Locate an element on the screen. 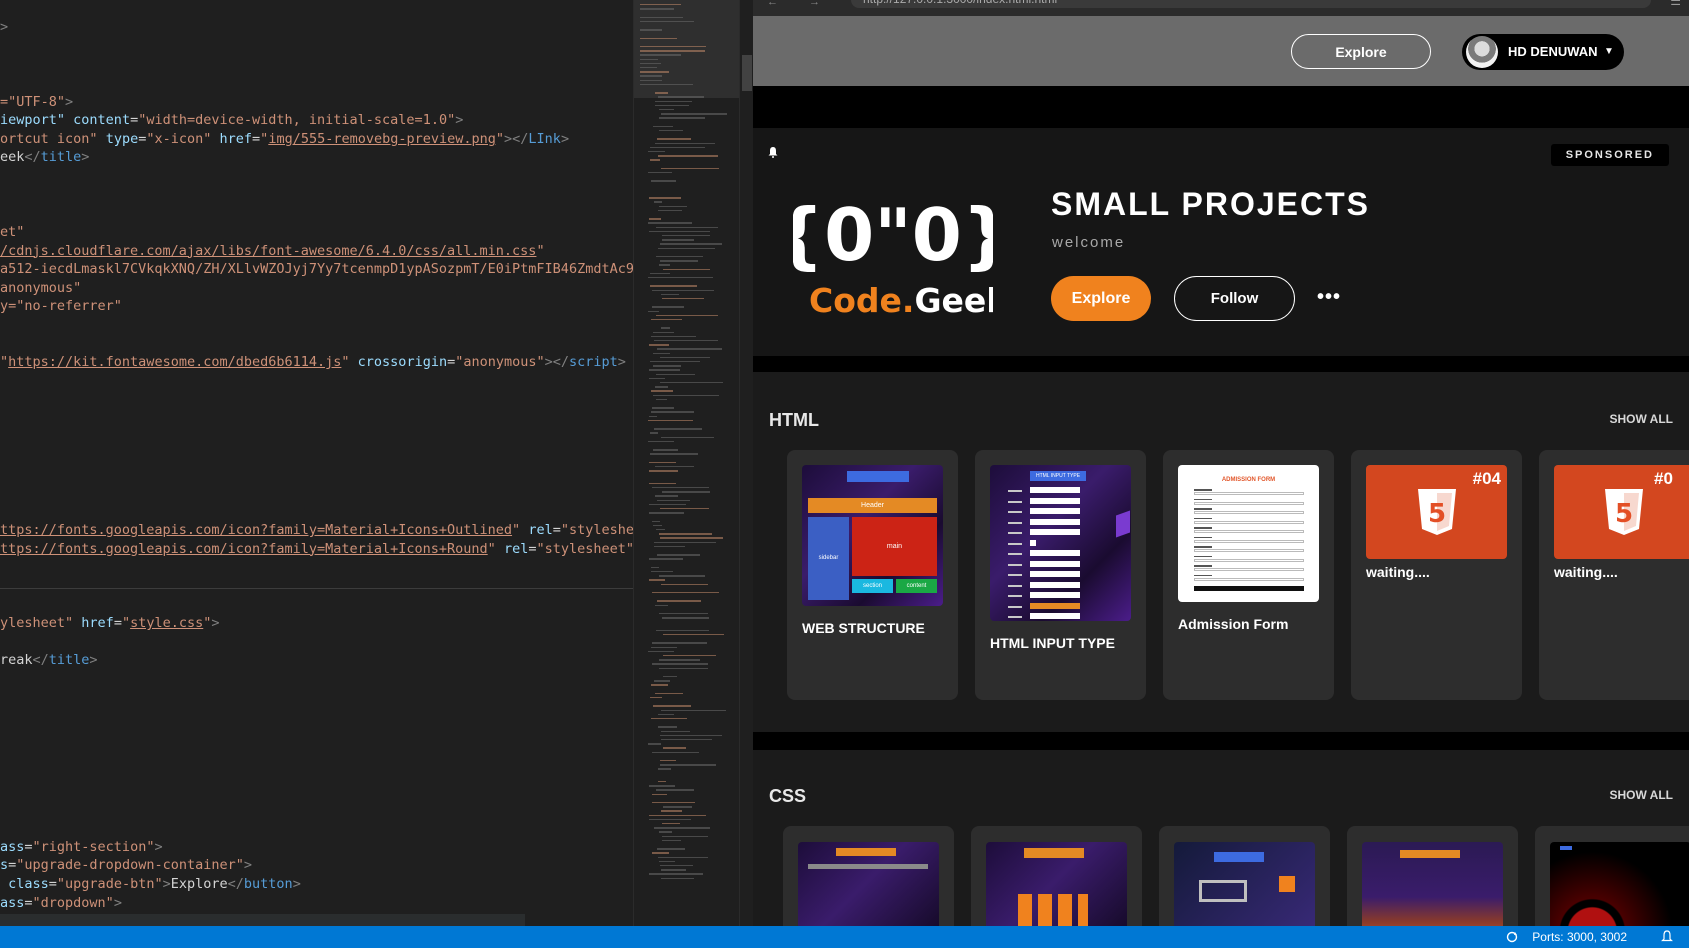 The width and height of the screenshot is (1689, 948). code-line: ylesheet" href="style.css"> is located at coordinates (110, 623).